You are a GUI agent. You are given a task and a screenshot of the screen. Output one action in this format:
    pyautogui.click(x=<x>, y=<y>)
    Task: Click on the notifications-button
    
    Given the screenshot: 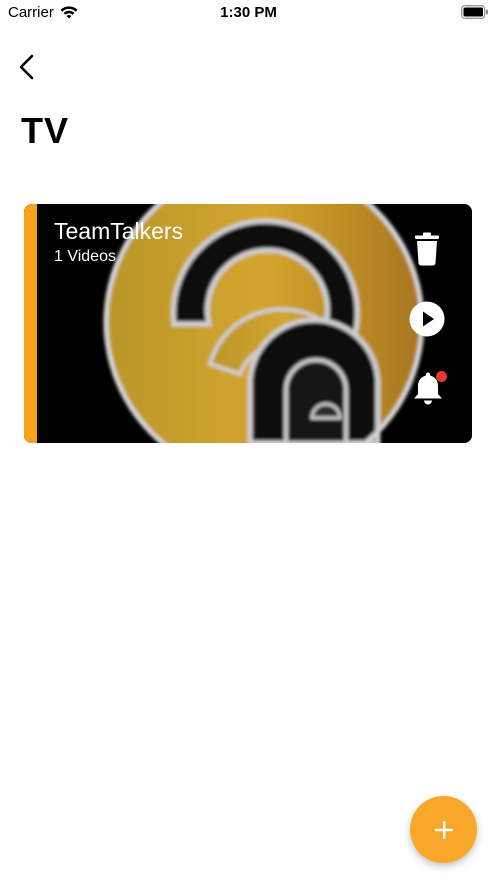 What is the action you would take?
    pyautogui.click(x=428, y=388)
    